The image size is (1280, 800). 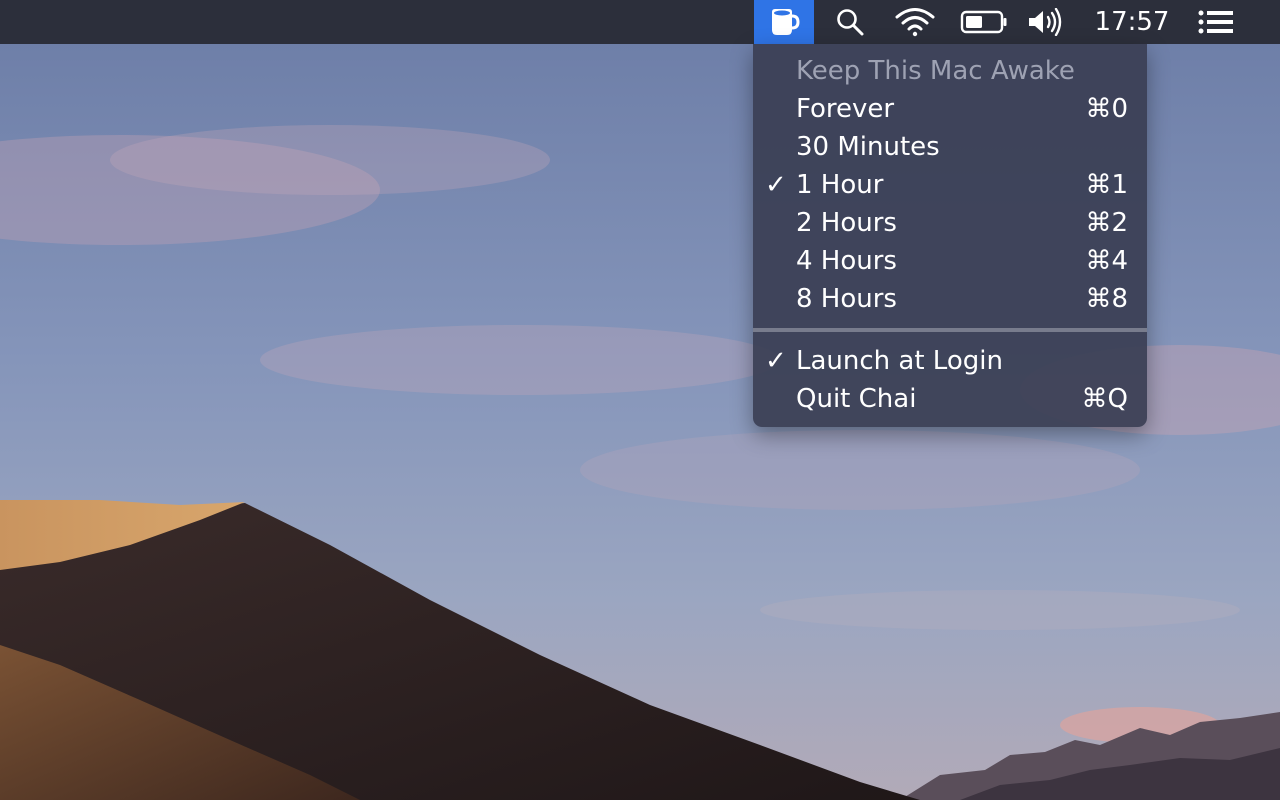 I want to click on chai-menu-extra, so click(x=784, y=22).